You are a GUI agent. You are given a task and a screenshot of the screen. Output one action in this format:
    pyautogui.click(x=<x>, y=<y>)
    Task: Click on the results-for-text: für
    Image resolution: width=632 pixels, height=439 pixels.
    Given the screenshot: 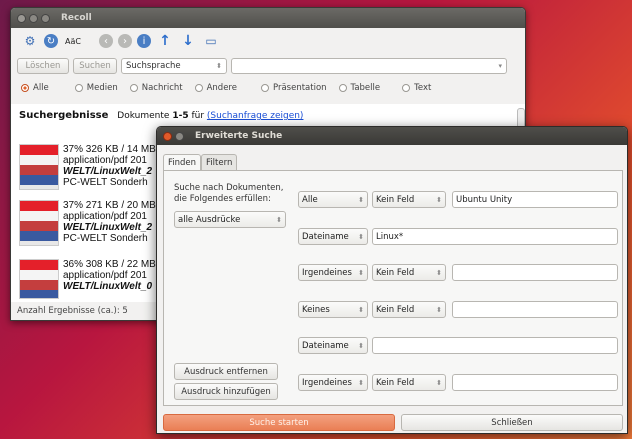 What is the action you would take?
    pyautogui.click(x=198, y=116)
    